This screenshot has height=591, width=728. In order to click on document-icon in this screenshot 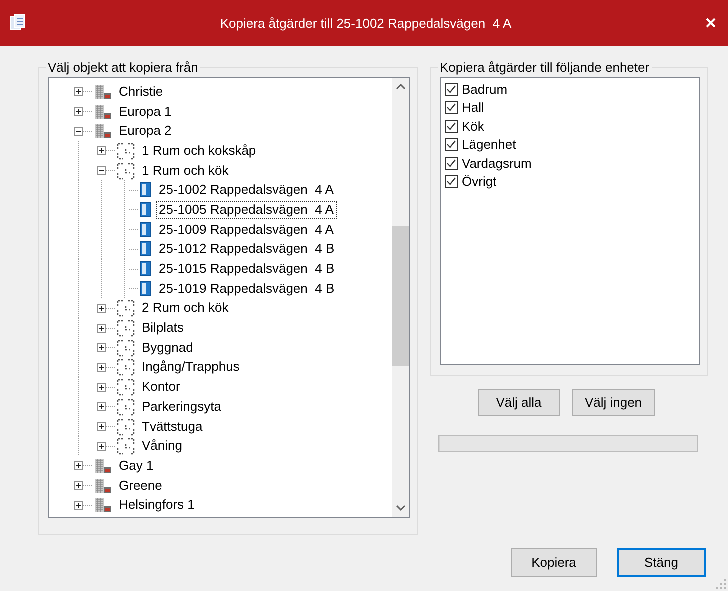, I will do `click(18, 23)`.